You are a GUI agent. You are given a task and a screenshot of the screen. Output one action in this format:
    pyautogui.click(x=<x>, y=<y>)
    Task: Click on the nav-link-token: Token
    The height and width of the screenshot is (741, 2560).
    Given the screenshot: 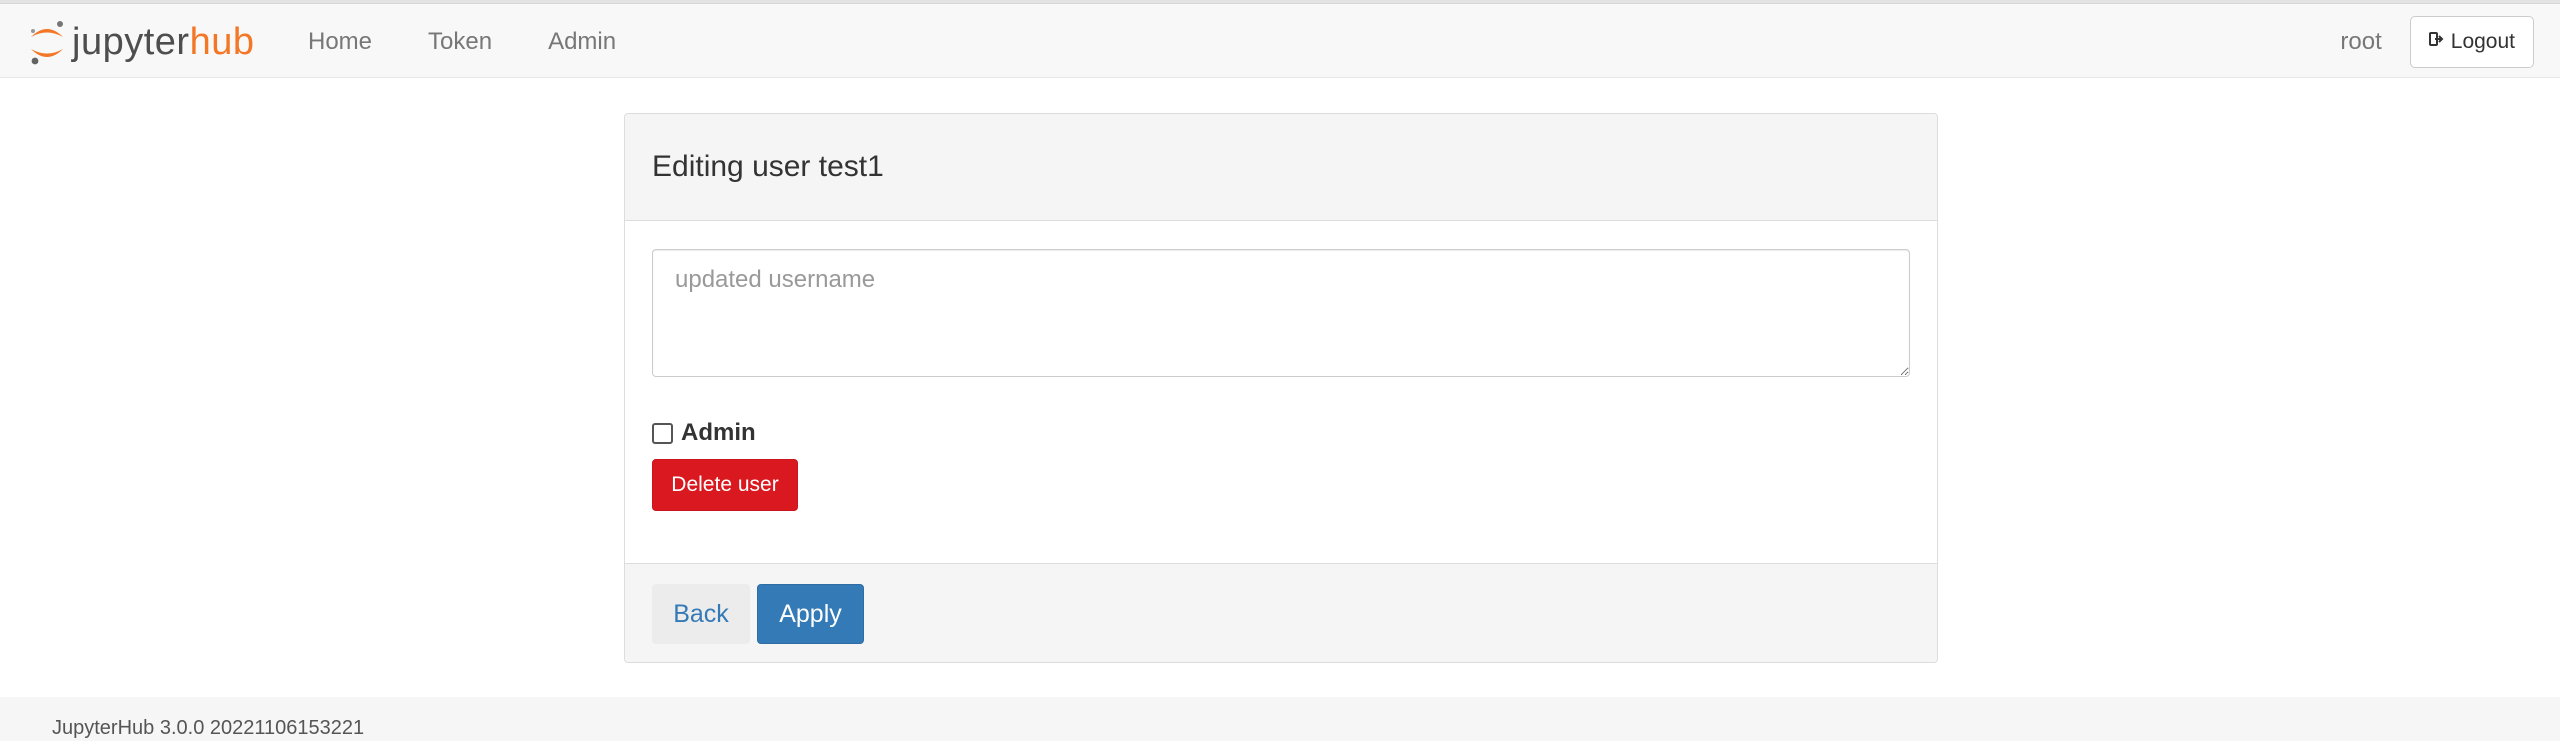 What is the action you would take?
    pyautogui.click(x=460, y=42)
    